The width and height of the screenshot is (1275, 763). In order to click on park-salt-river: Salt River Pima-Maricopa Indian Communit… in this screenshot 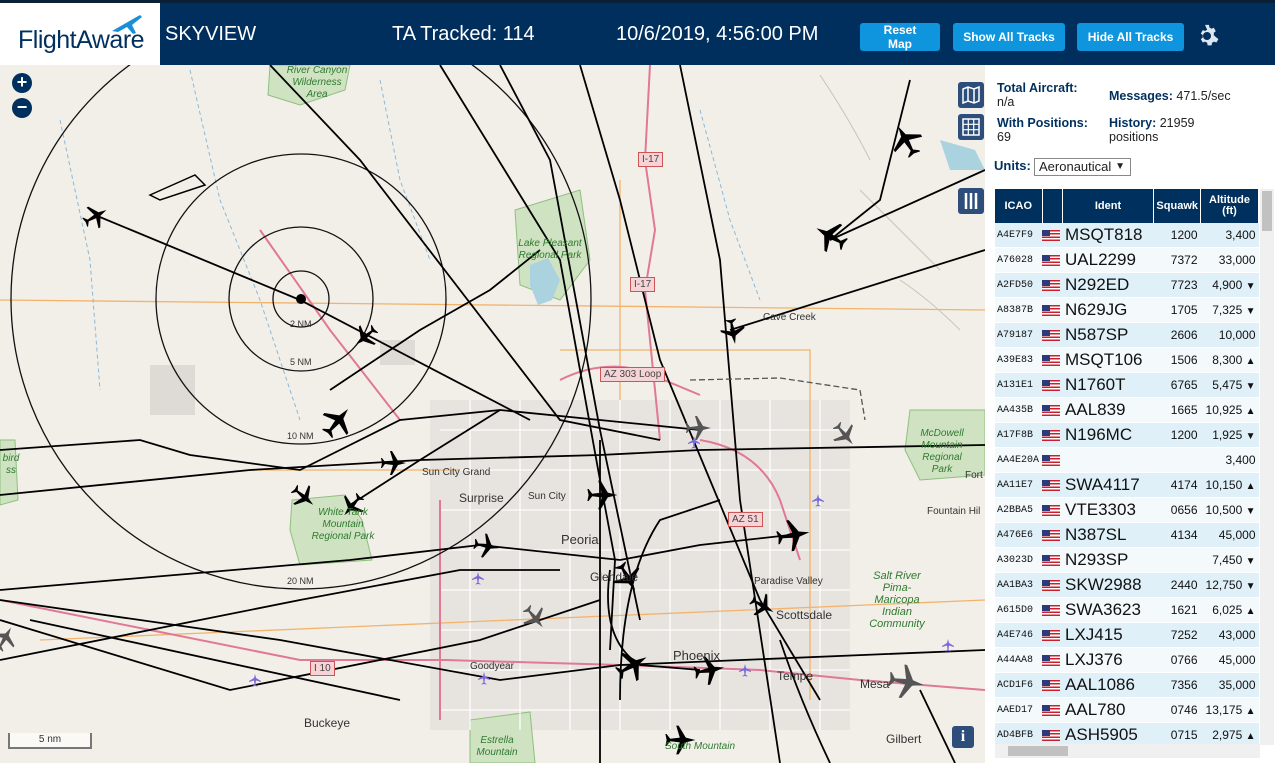, I will do `click(897, 600)`.